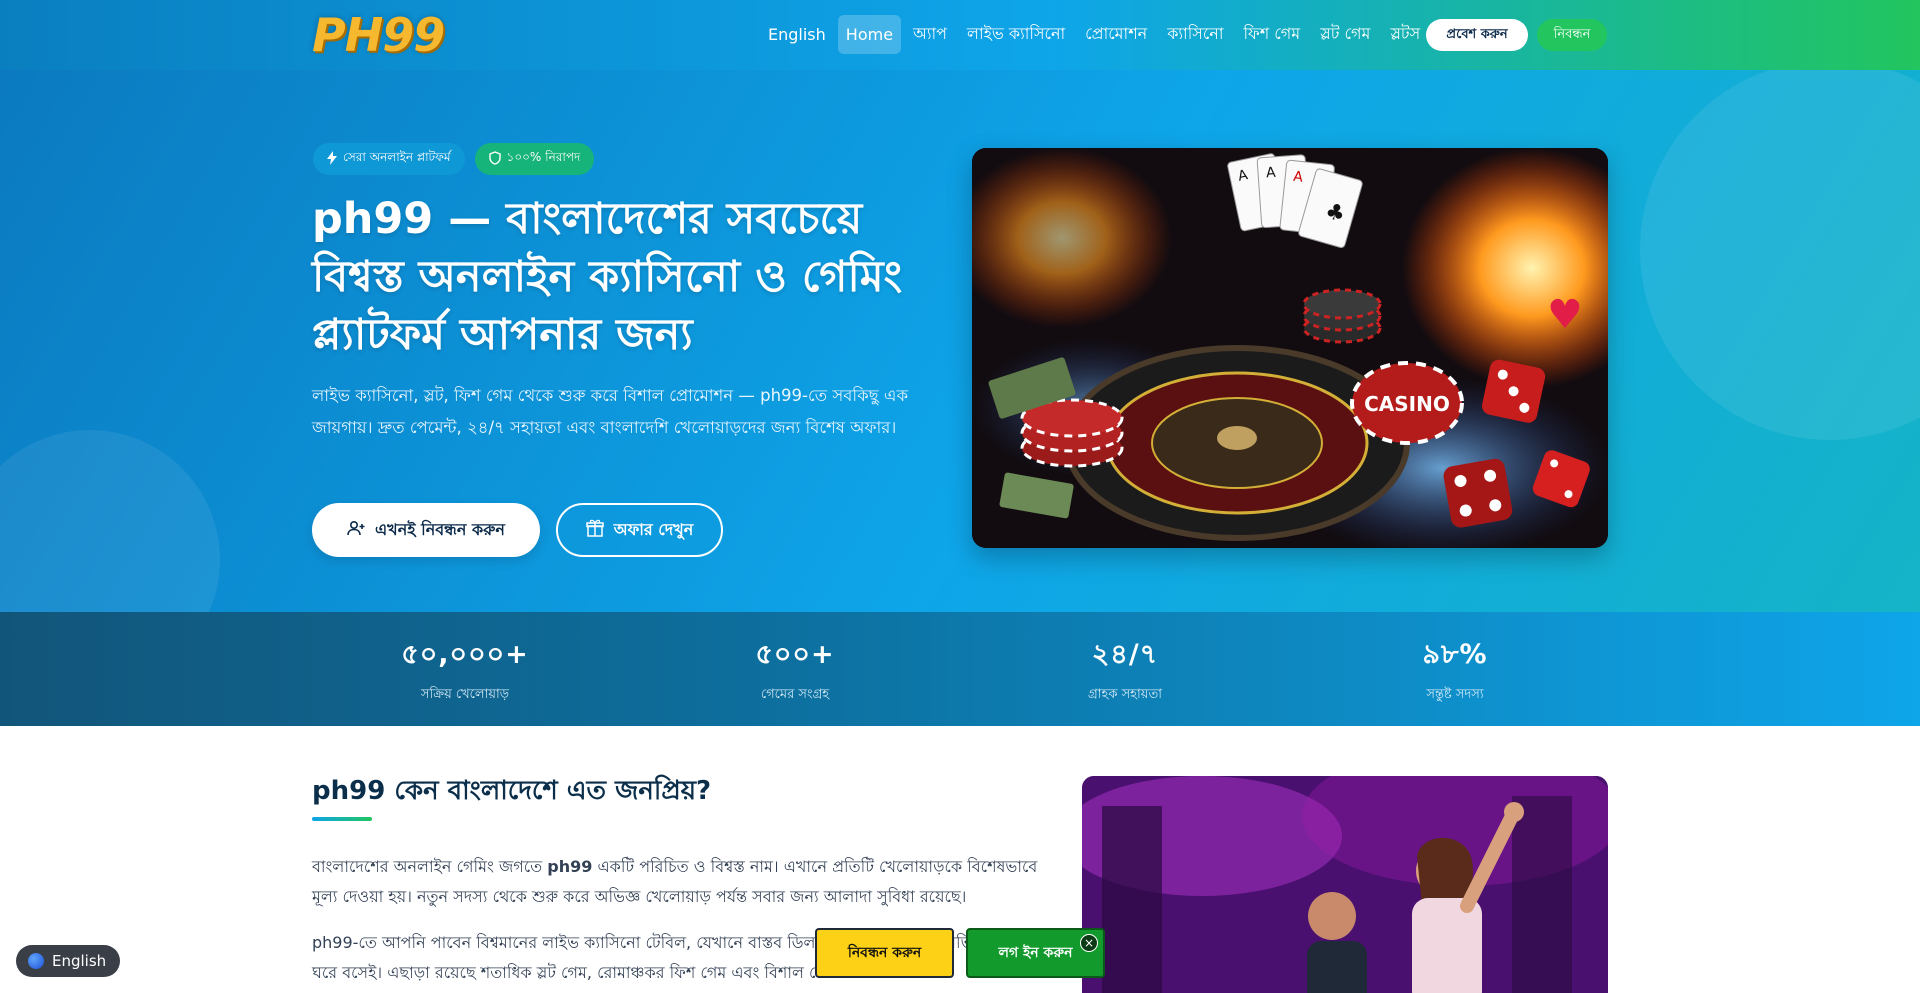 This screenshot has width=1920, height=993. I want to click on casino-chip-text: CASINO, so click(1407, 404).